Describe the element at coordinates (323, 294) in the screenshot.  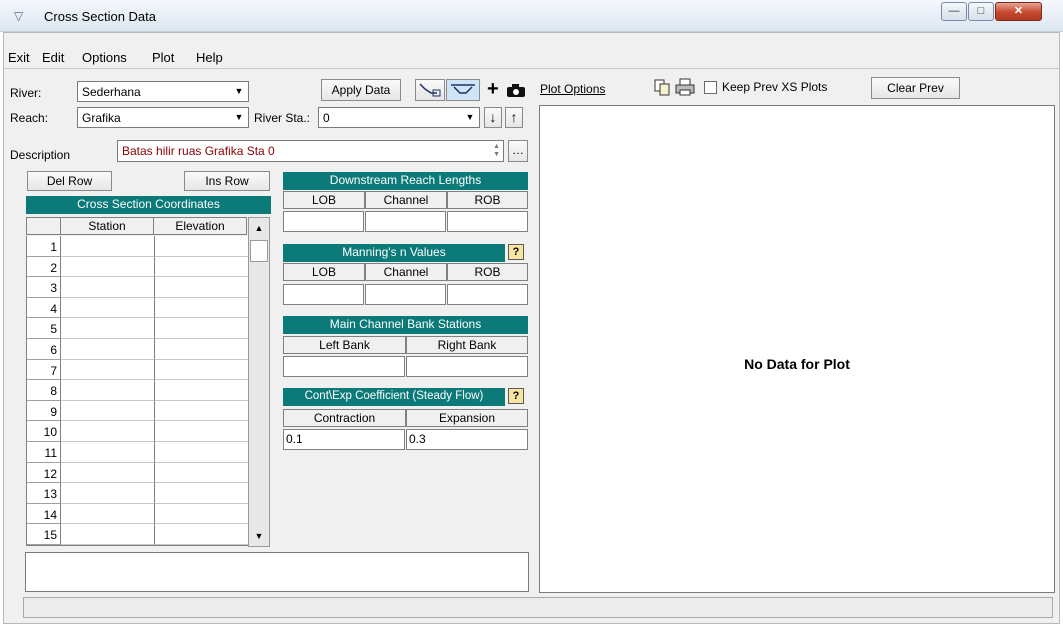
I see `mannings-lob-input` at that location.